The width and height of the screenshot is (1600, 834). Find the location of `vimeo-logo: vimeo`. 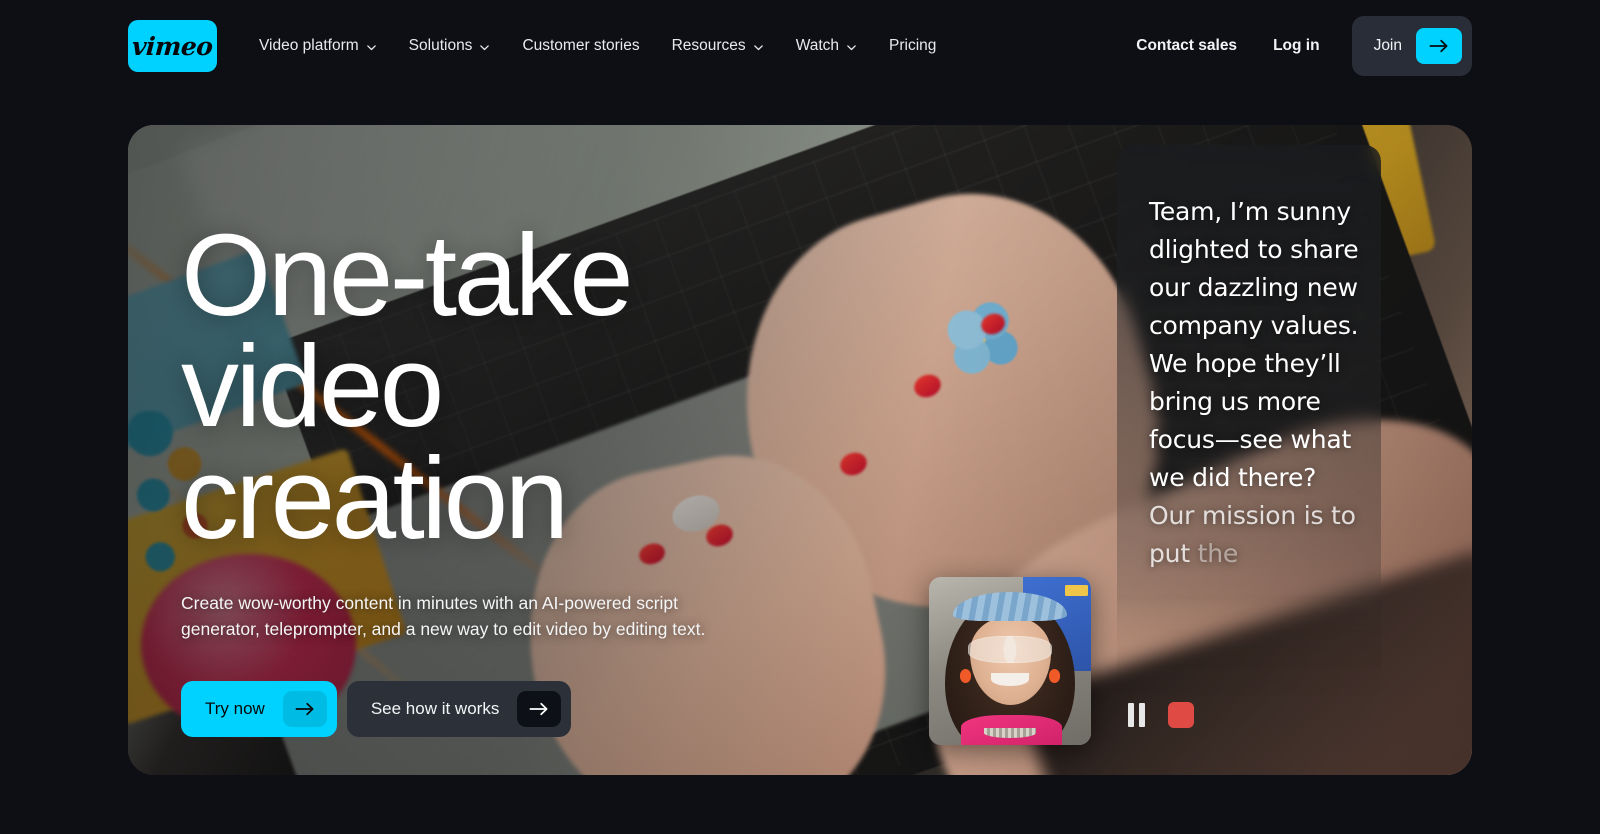

vimeo-logo: vimeo is located at coordinates (172, 46).